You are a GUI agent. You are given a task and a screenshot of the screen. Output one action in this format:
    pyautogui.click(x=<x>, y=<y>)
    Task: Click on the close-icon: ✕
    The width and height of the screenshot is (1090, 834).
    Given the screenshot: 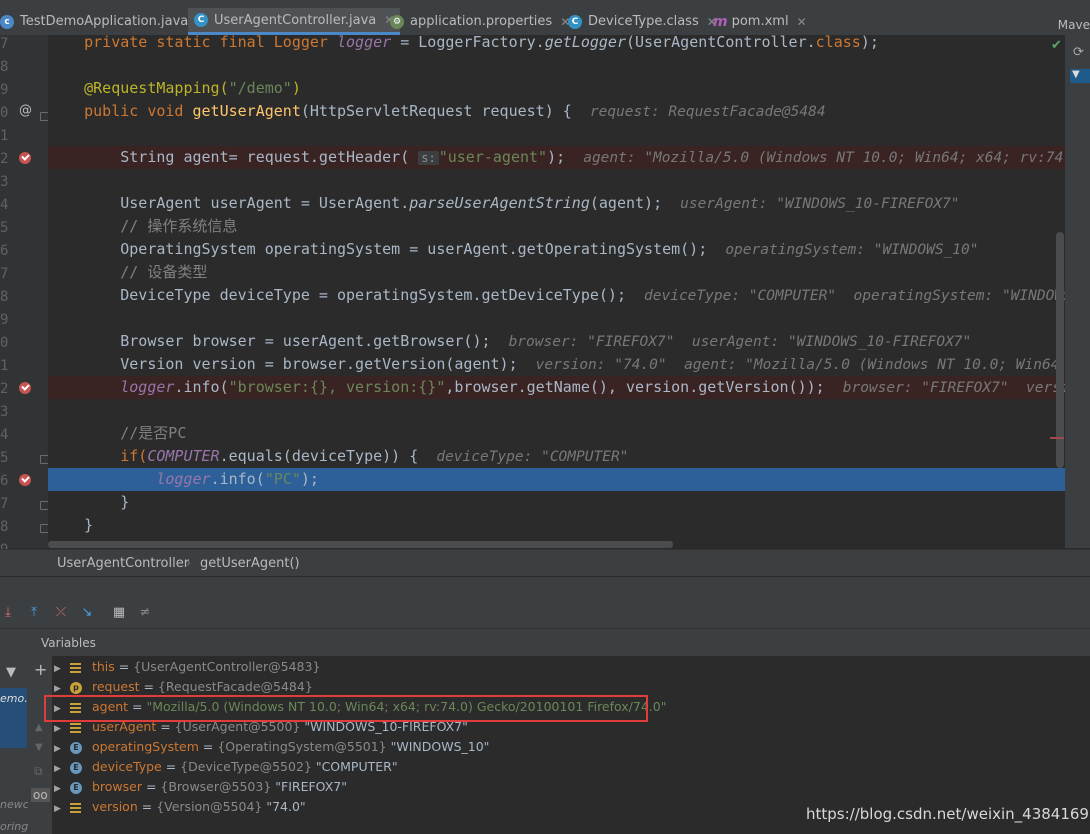 What is the action you would take?
    pyautogui.click(x=802, y=22)
    